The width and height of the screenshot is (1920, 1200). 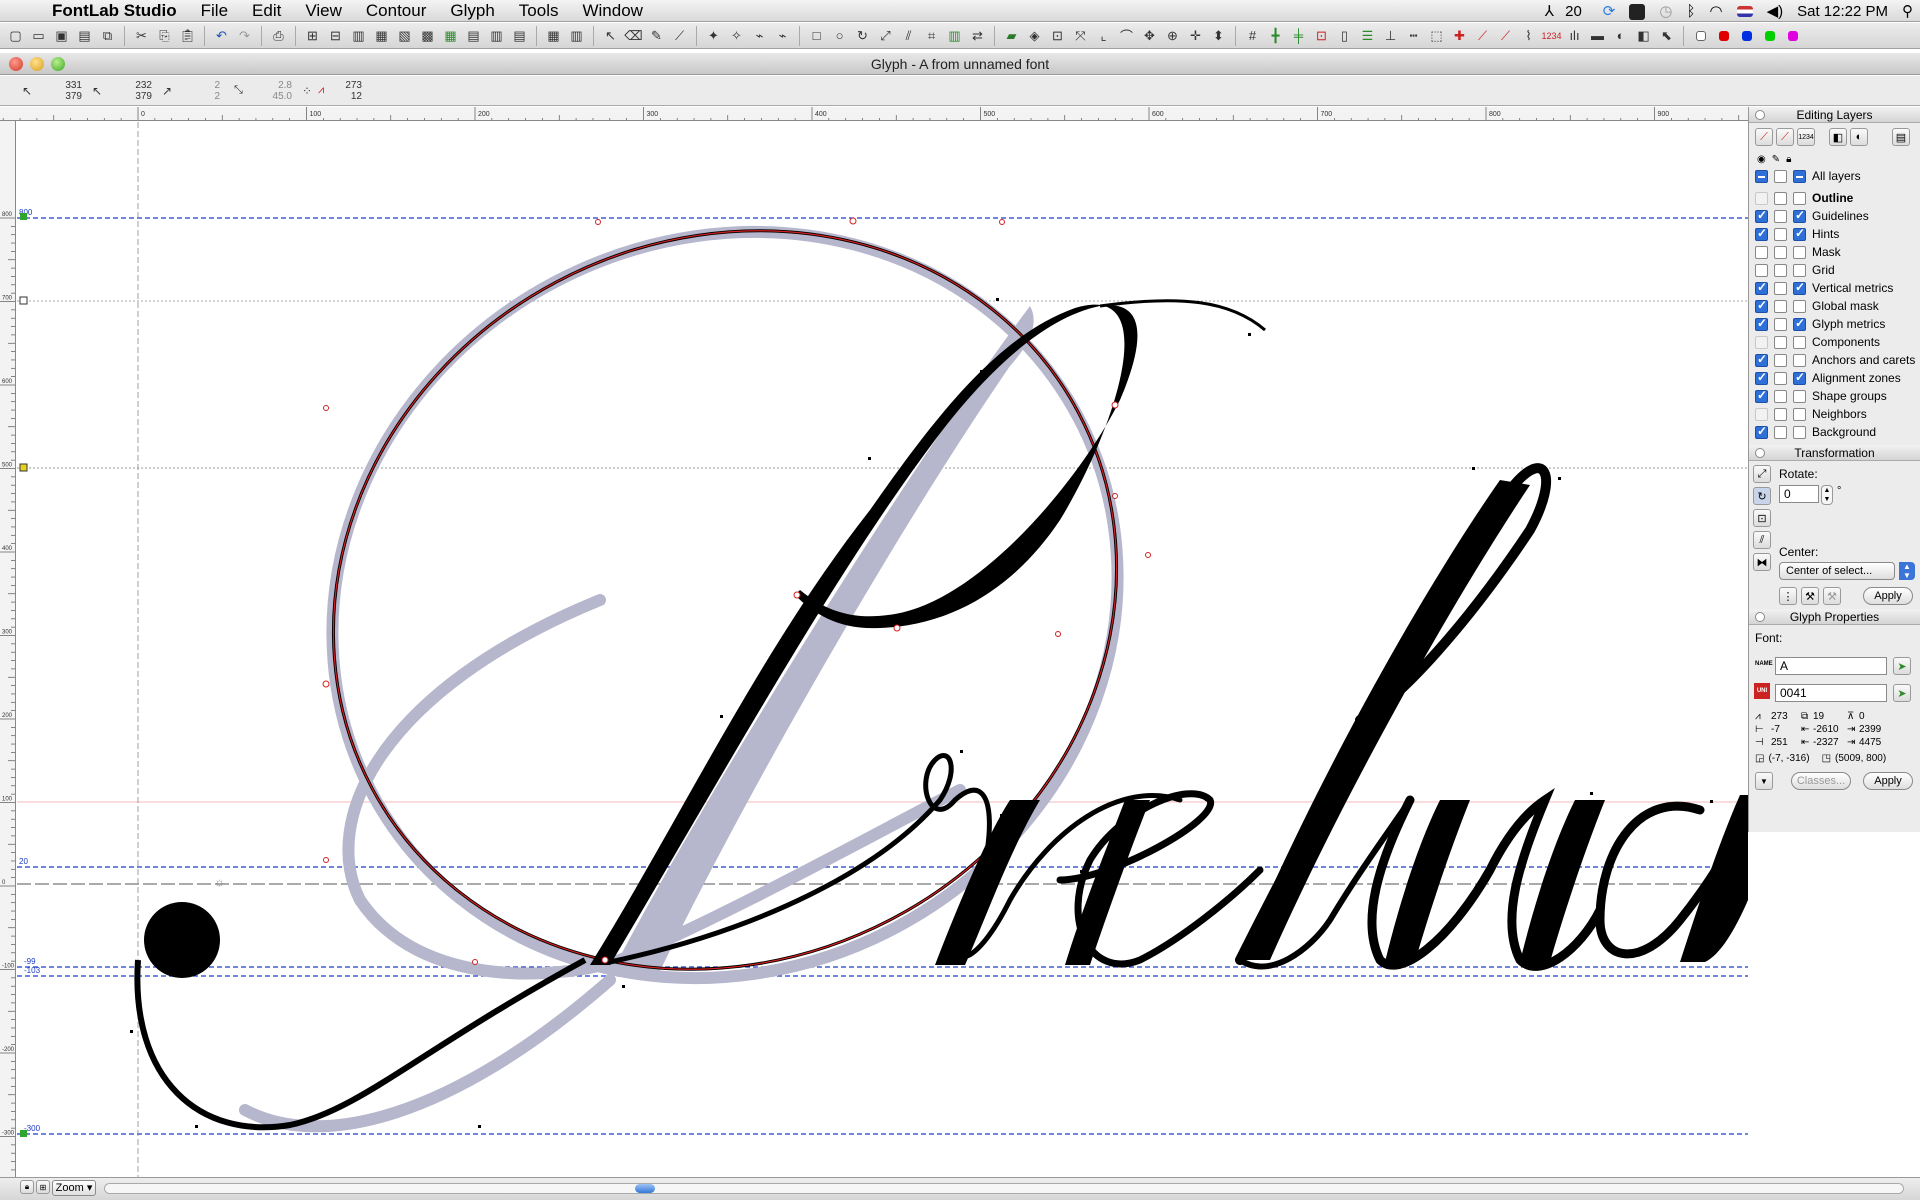 I want to click on rotate-input: 0, so click(x=1799, y=494).